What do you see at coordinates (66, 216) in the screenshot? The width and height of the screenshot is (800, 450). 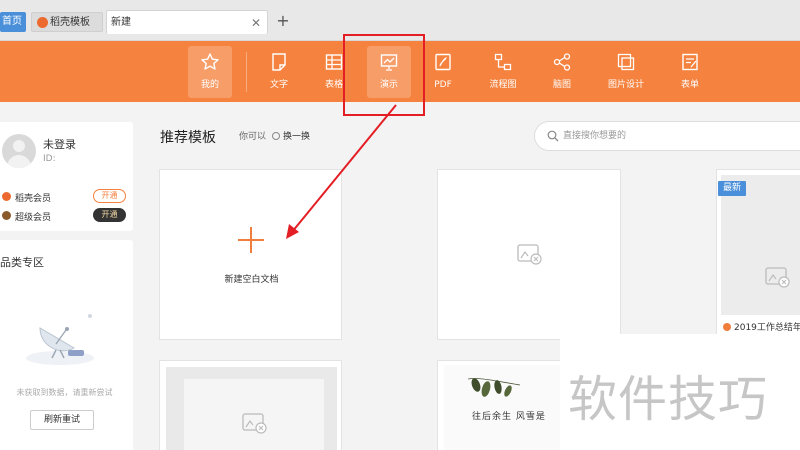 I see `membership-super: 超级会员 开通` at bounding box center [66, 216].